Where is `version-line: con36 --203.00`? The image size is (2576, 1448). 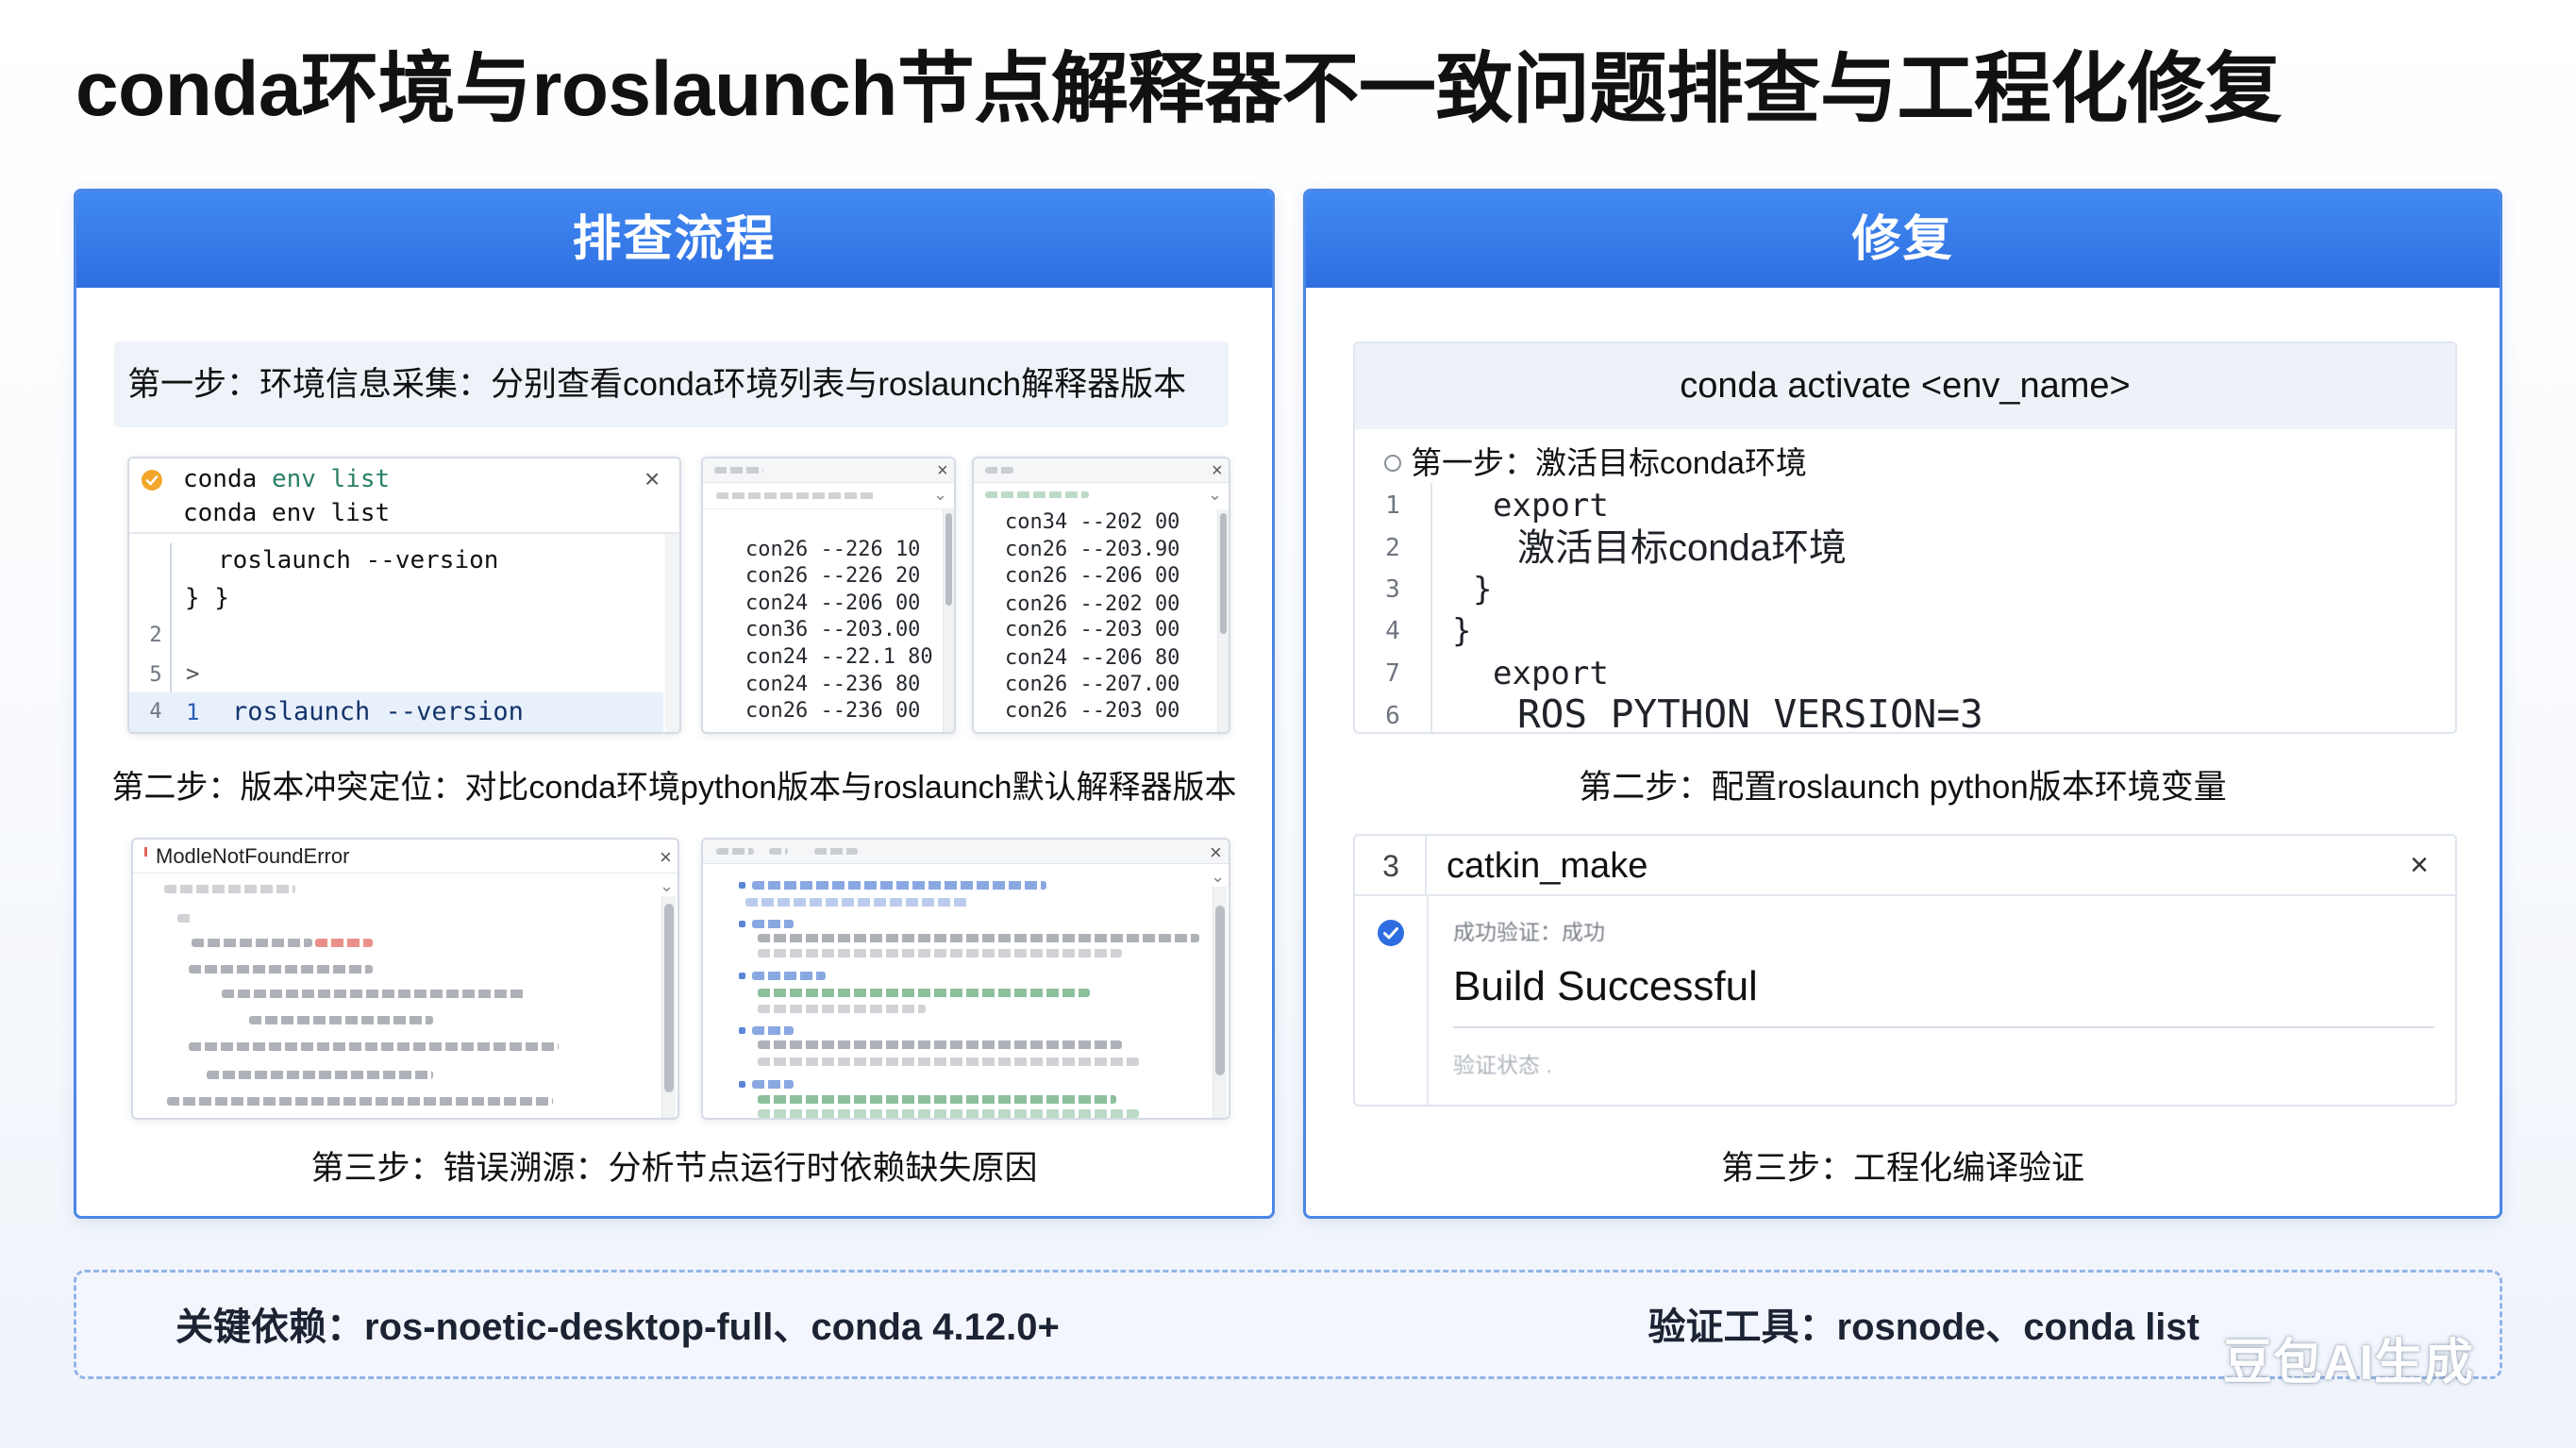
version-line: con36 --203.00 is located at coordinates (833, 629).